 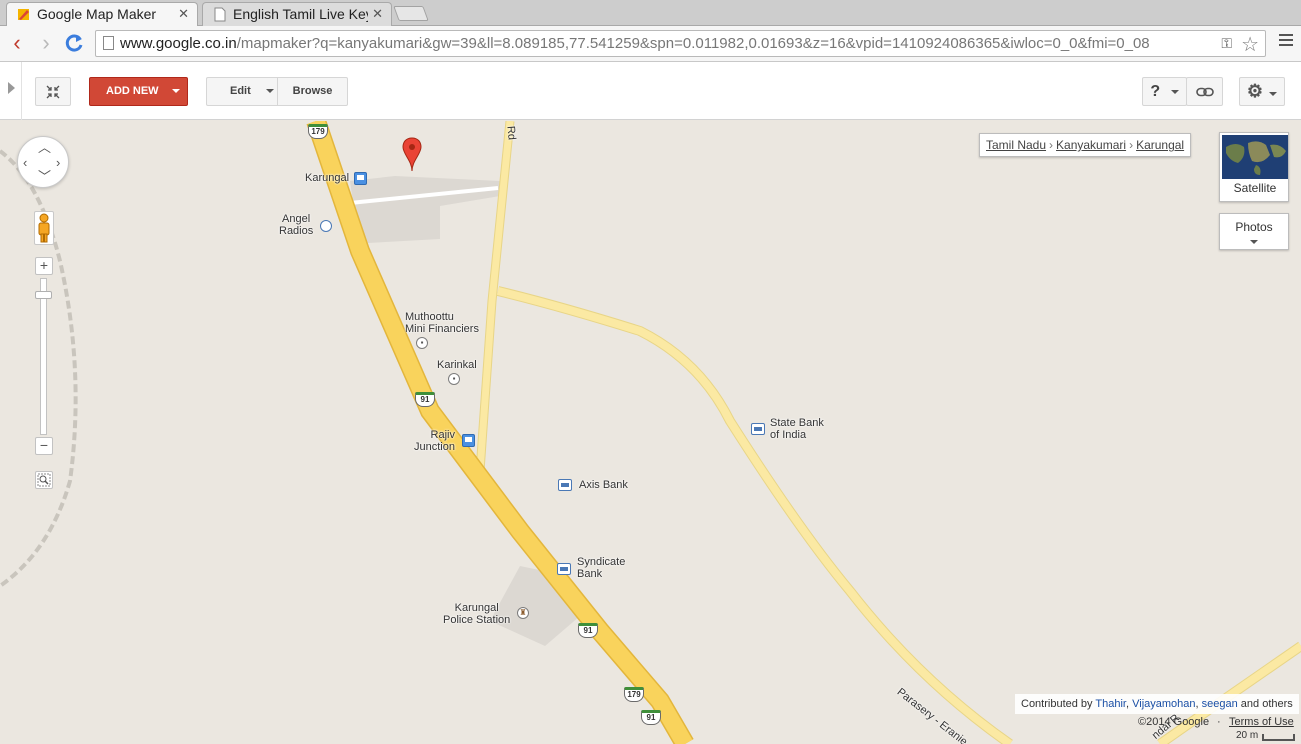 I want to click on browse-button: Browse, so click(x=312, y=91).